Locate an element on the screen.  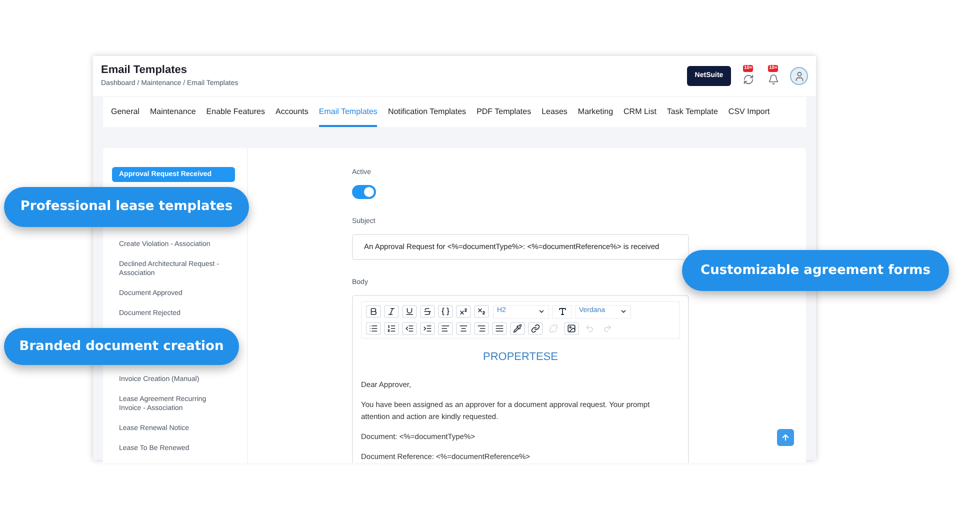
tab: CSV Import is located at coordinates (749, 112).